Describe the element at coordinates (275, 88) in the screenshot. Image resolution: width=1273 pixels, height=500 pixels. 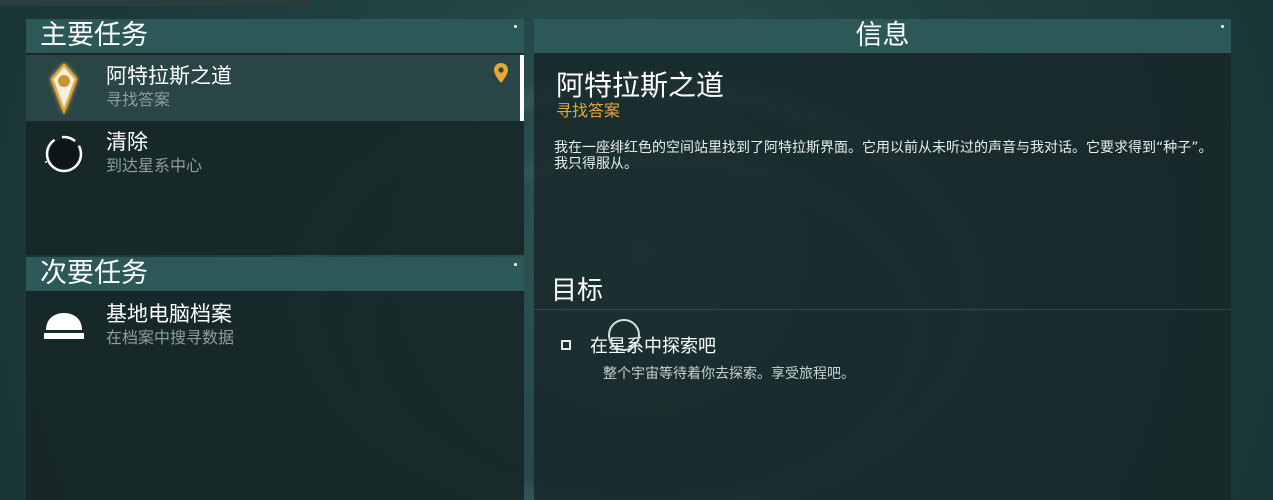
I see `mission-item-atlas-path: 阿特拉斯之道 寻找答案` at that location.